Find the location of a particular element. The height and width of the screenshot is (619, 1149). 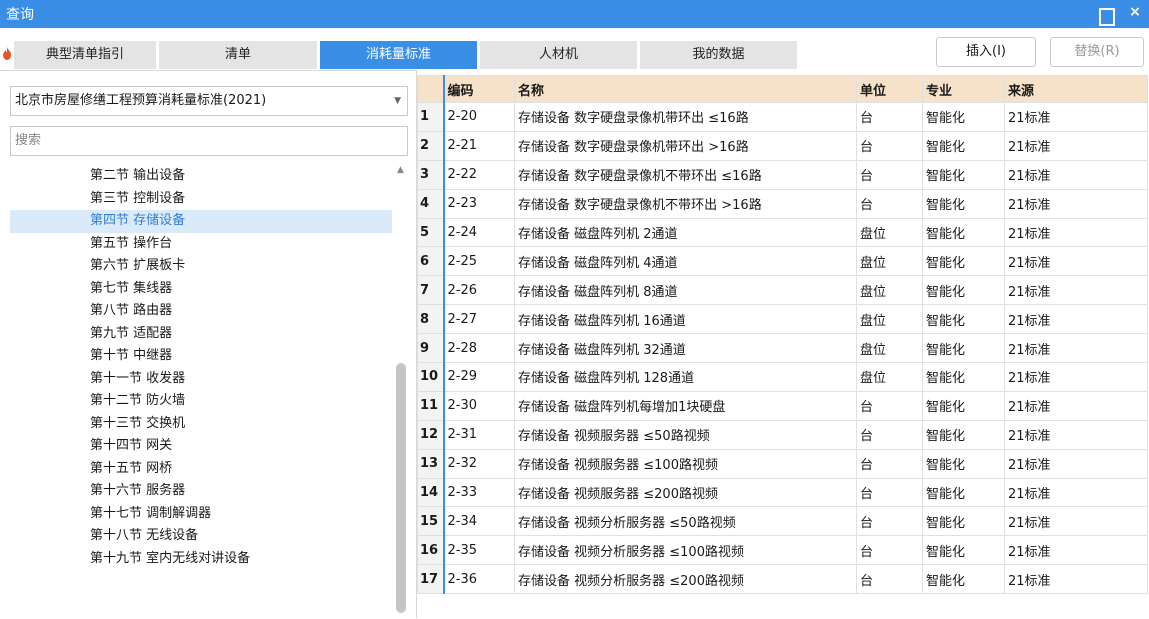

cell-code: 2-25 is located at coordinates (479, 261).